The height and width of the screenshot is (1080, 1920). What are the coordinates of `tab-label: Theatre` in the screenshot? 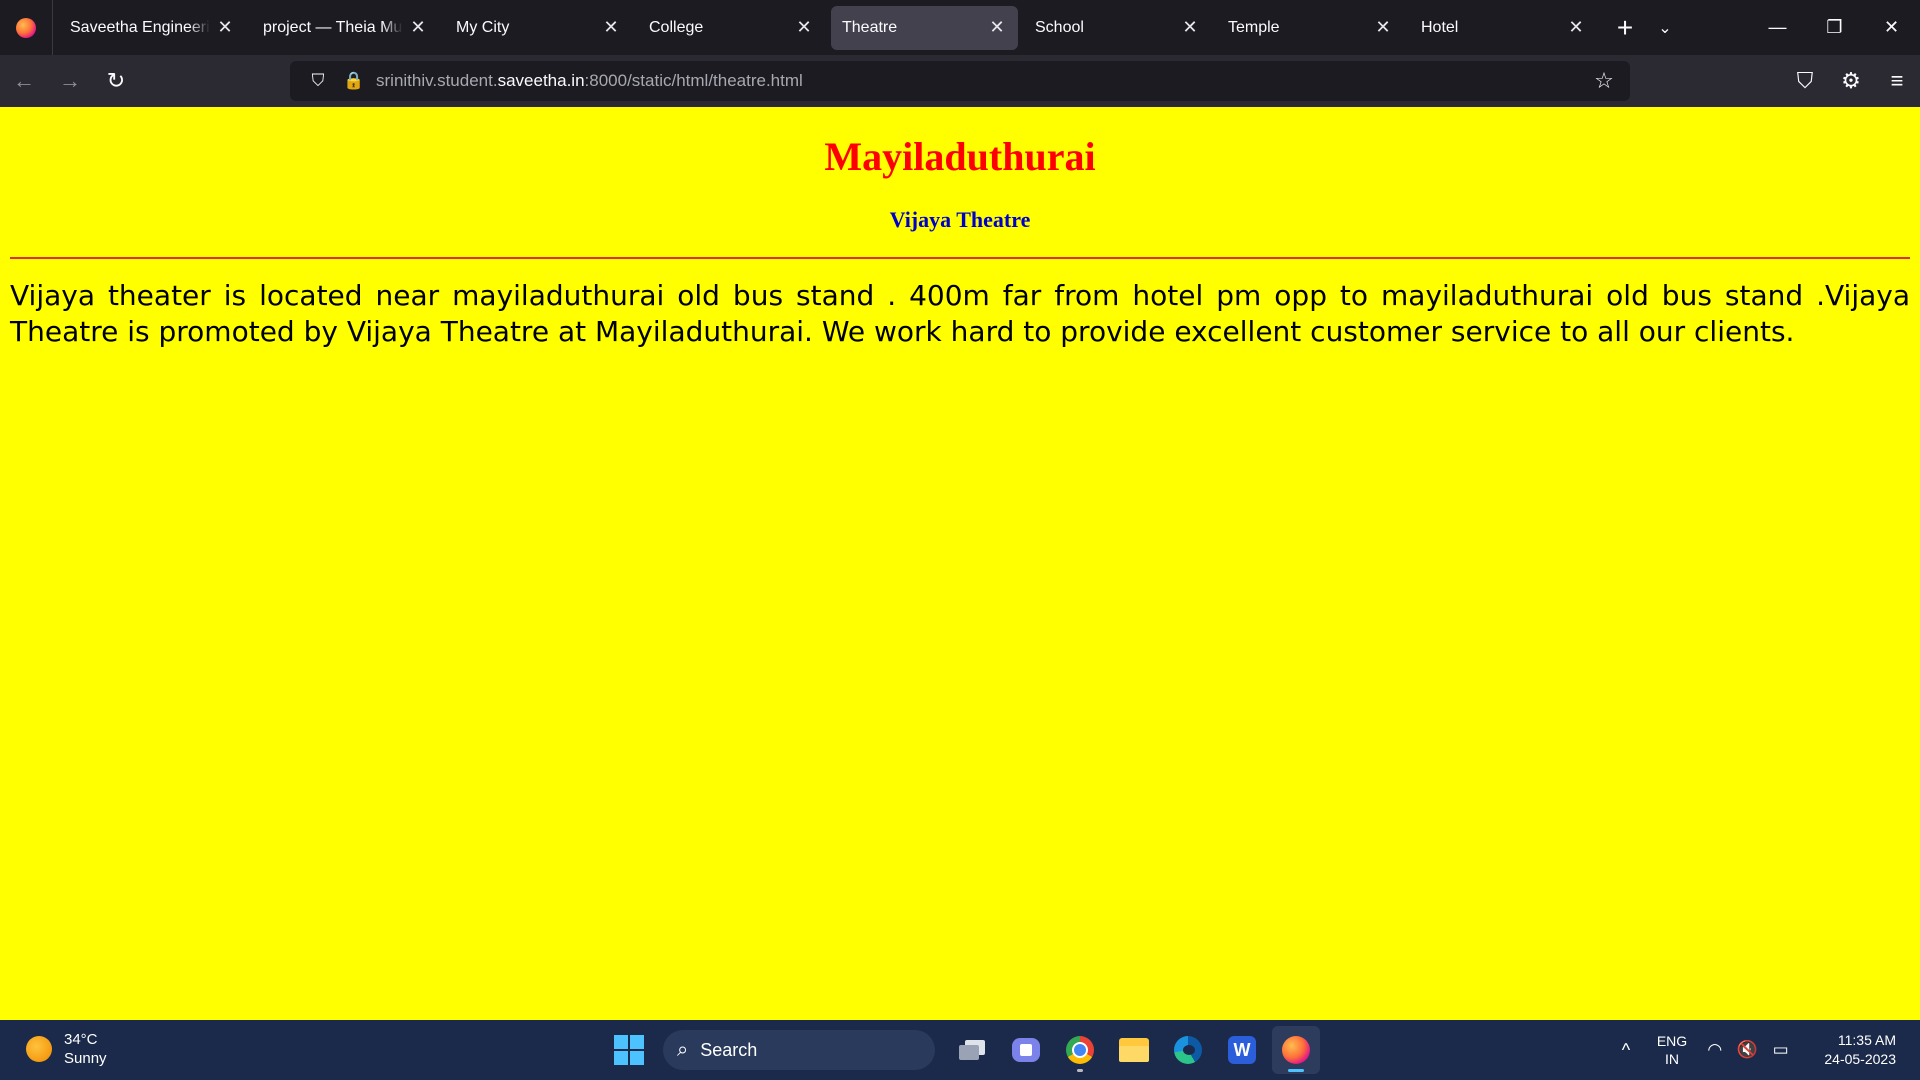 It's located at (870, 27).